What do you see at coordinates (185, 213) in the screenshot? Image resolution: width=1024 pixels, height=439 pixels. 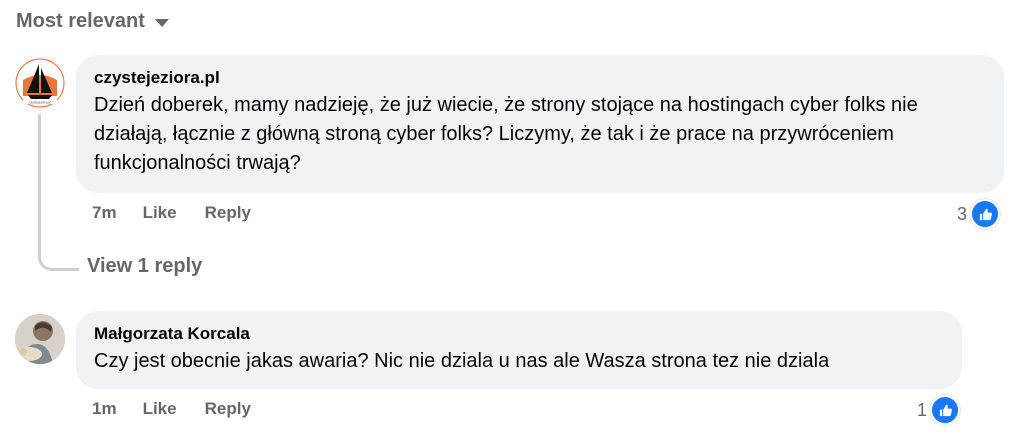 I see `comment-actions: 7m Like Reply` at bounding box center [185, 213].